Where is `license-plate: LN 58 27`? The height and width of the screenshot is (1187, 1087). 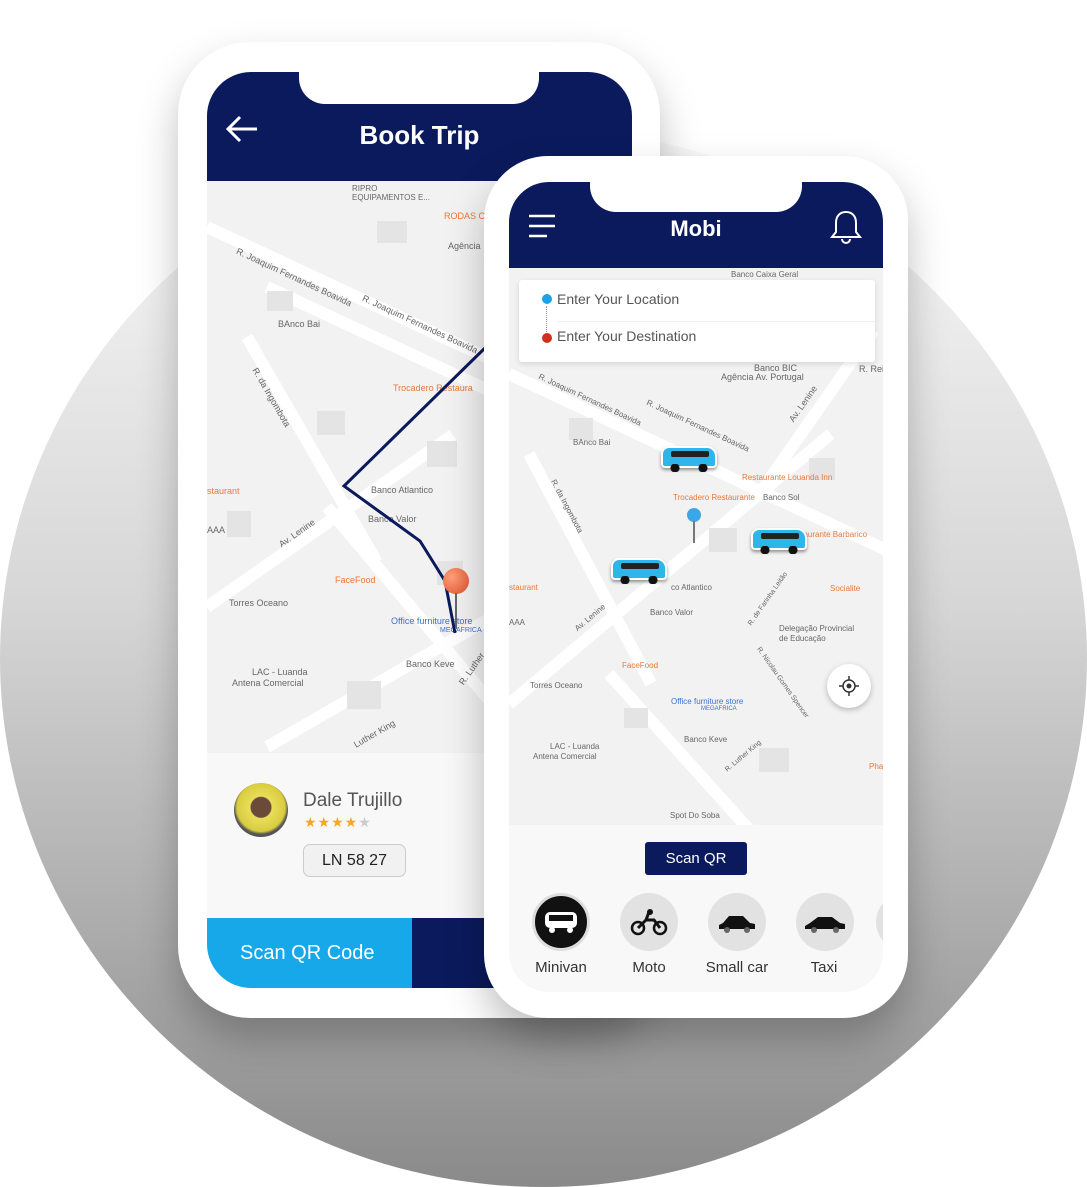 license-plate: LN 58 27 is located at coordinates (354, 860).